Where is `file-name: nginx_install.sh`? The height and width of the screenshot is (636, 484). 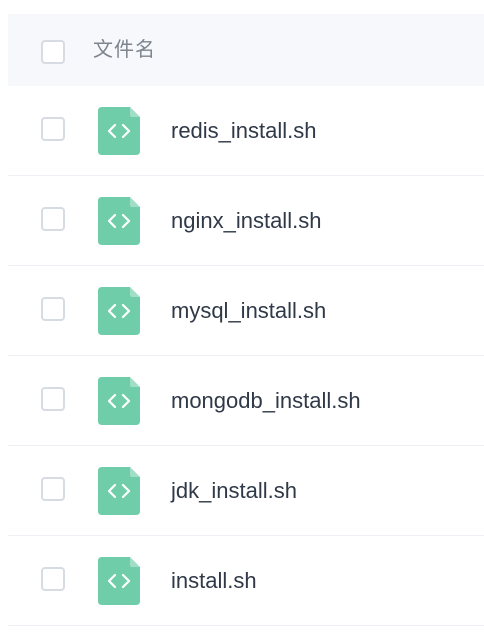
file-name: nginx_install.sh is located at coordinates (246, 221).